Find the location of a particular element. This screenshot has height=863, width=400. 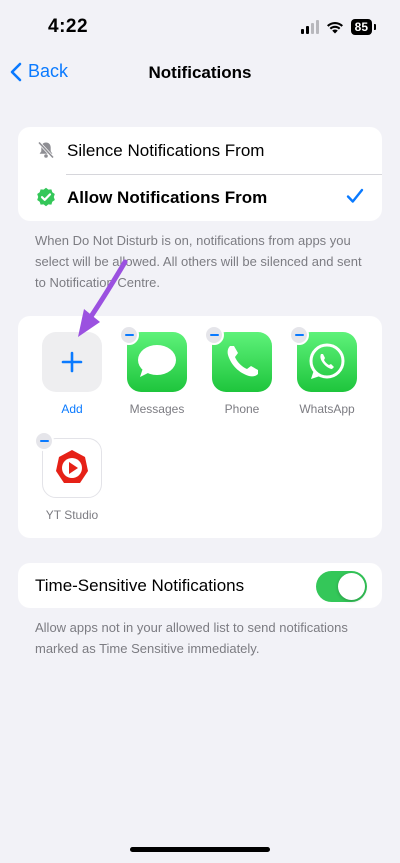

silence-notifications-label: Silence Notifications From is located at coordinates (166, 150).